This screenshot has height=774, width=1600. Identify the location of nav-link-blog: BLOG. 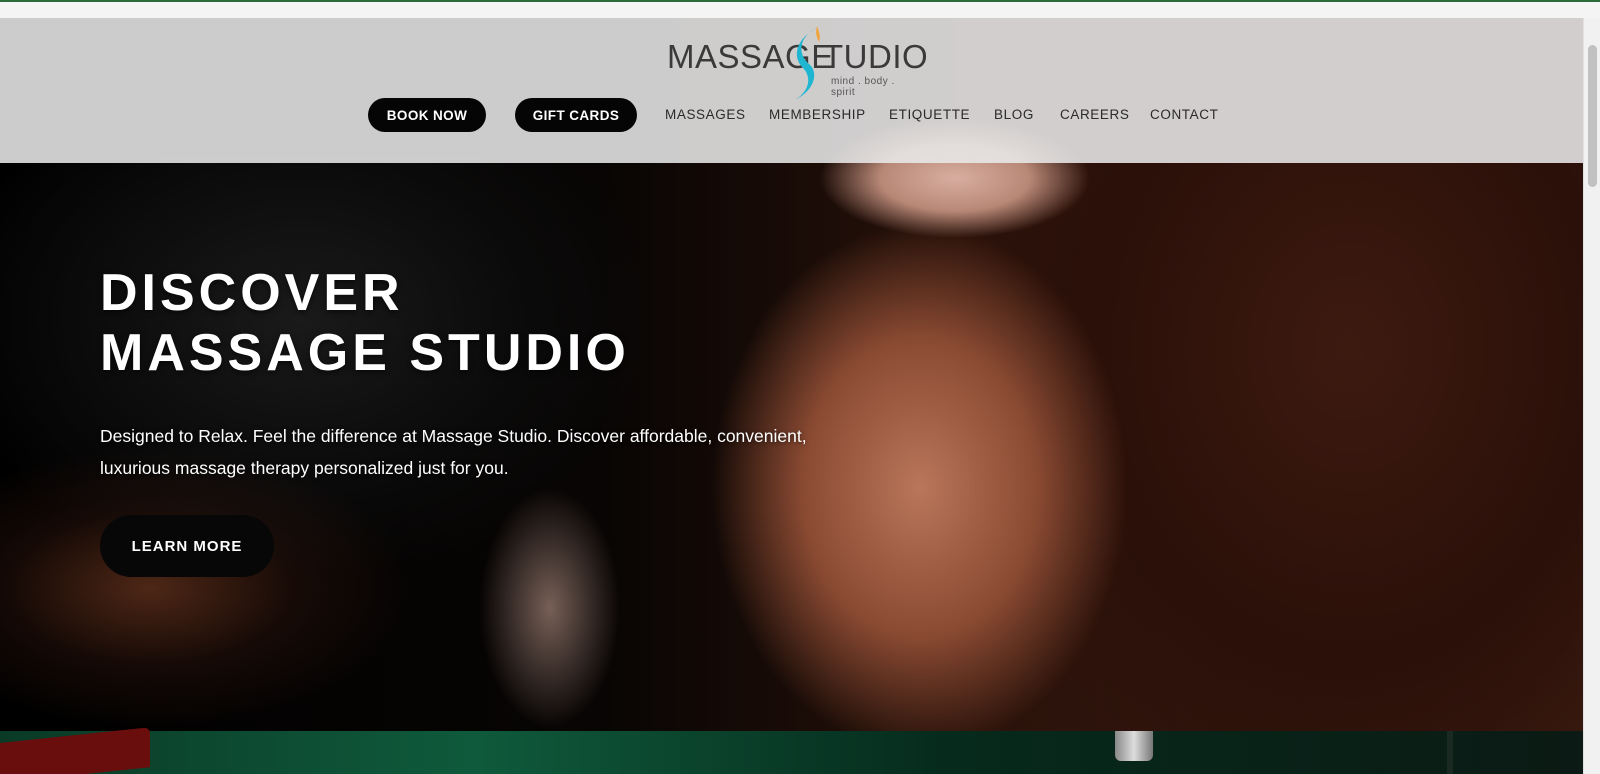
(1014, 115).